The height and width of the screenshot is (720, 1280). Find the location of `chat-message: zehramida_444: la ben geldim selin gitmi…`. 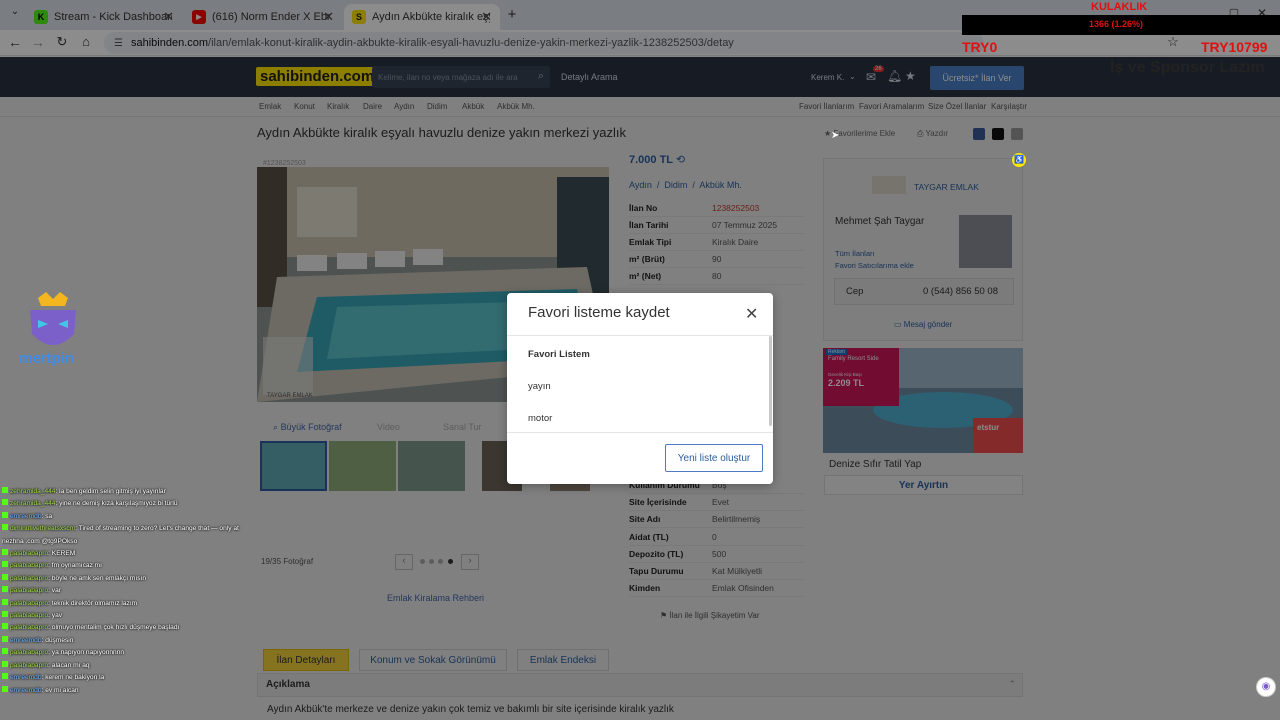

chat-message: zehramida_444: la ben geldim selin gitmi… is located at coordinates (131, 492).